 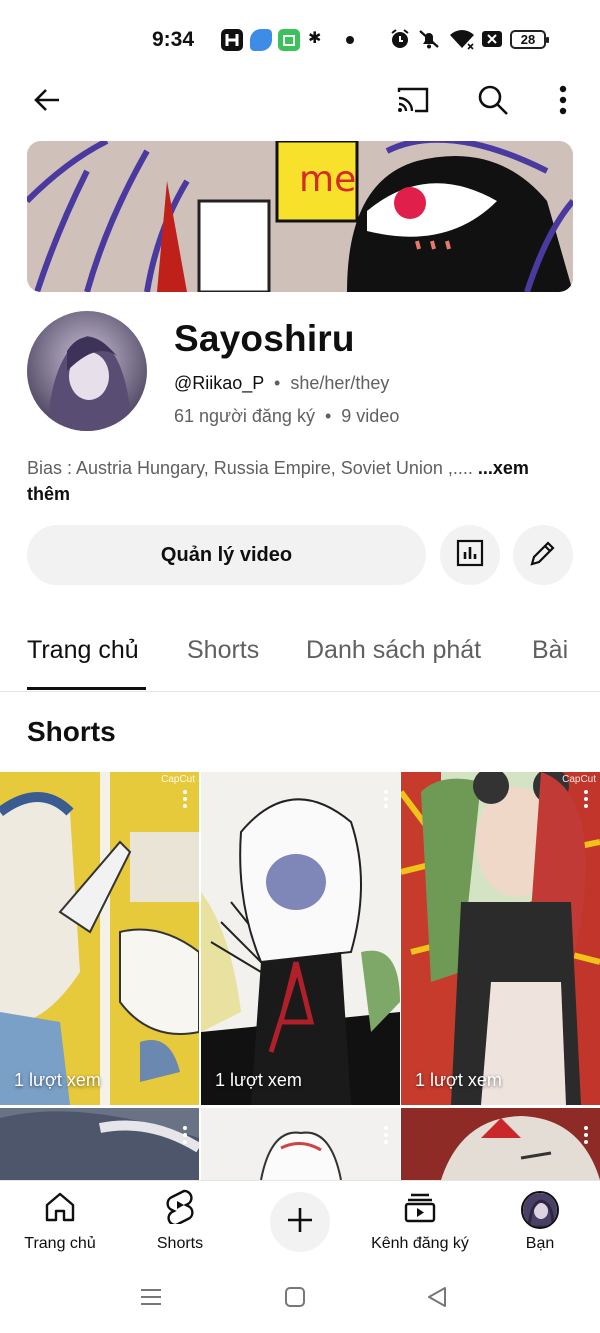 I want to click on channel-stats: 61 người đăng ký • 9 video, so click(x=286, y=416).